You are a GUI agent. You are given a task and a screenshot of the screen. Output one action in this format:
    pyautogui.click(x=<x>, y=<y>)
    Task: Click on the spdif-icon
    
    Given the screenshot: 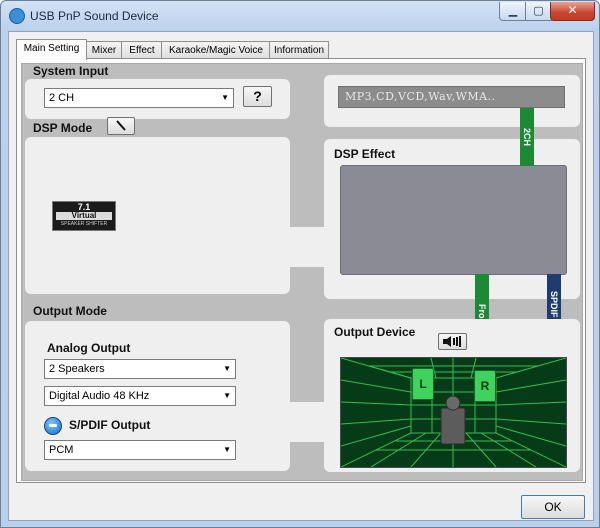 What is the action you would take?
    pyautogui.click(x=53, y=425)
    